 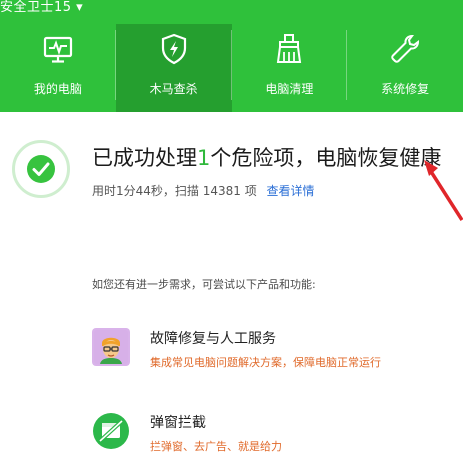 I want to click on broom-icon, so click(x=289, y=48).